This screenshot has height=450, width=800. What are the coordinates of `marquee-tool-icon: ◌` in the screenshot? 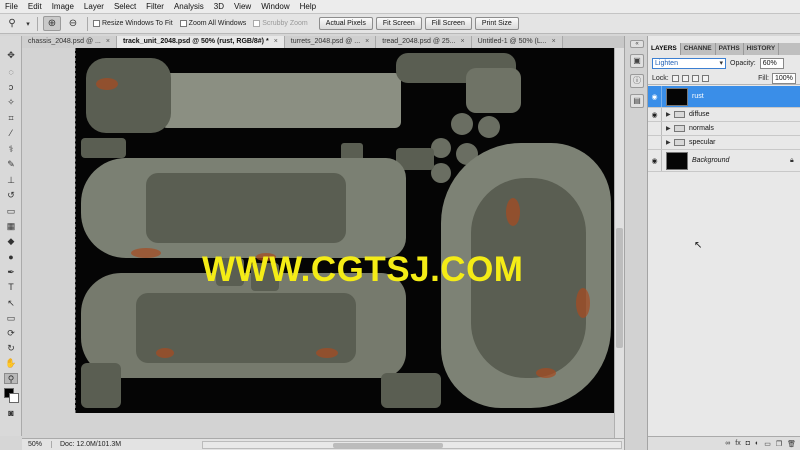 It's located at (11, 72).